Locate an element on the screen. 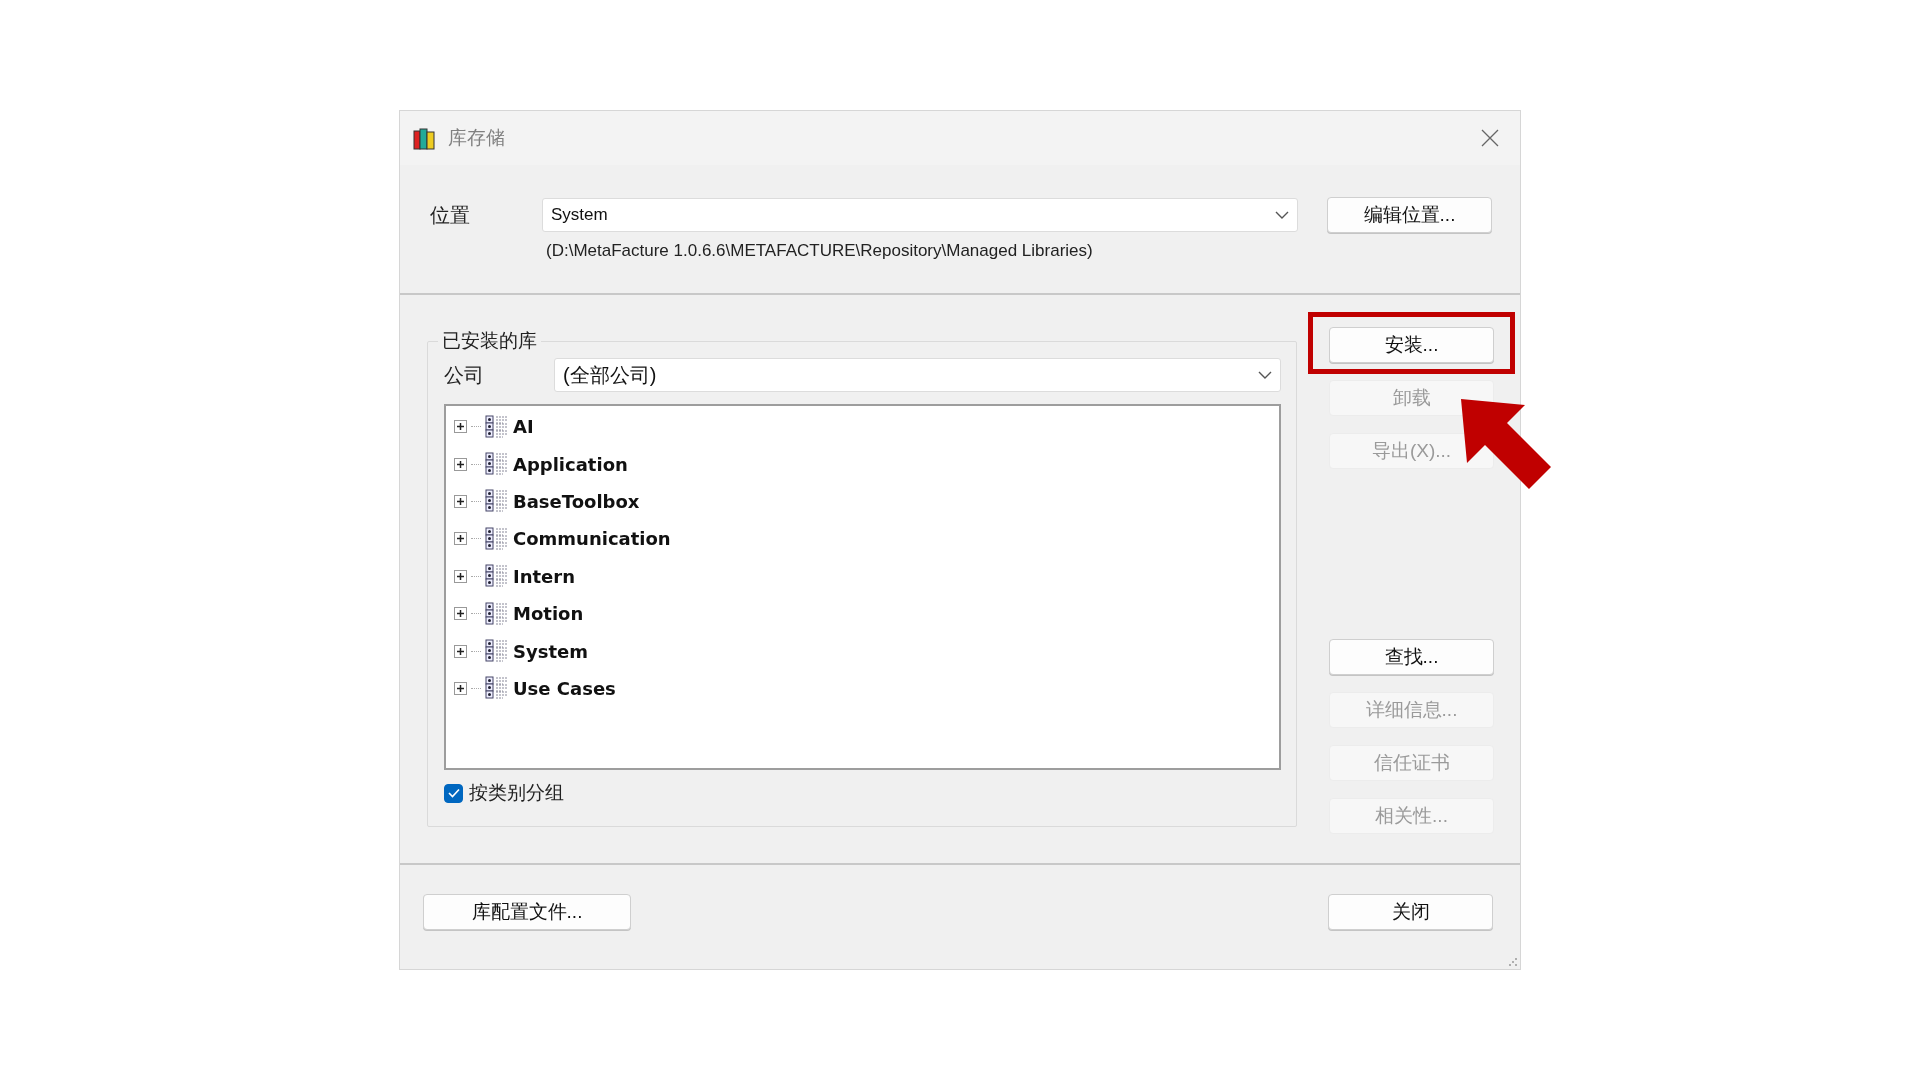 This screenshot has height=1080, width=1920. company-label: 公司 is located at coordinates (464, 375).